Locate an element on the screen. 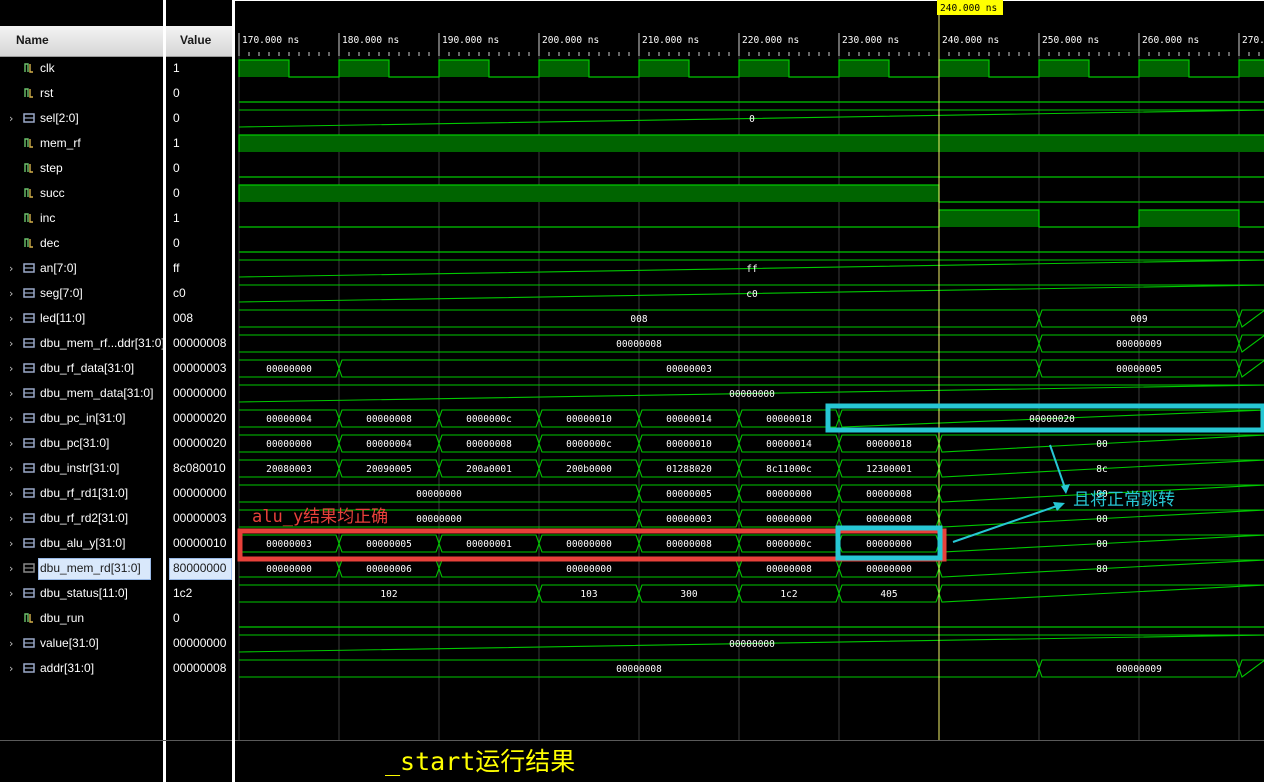 This screenshot has height=782, width=1264. signal-row-value: › value[31:0] 00000000 is located at coordinates (116, 643).